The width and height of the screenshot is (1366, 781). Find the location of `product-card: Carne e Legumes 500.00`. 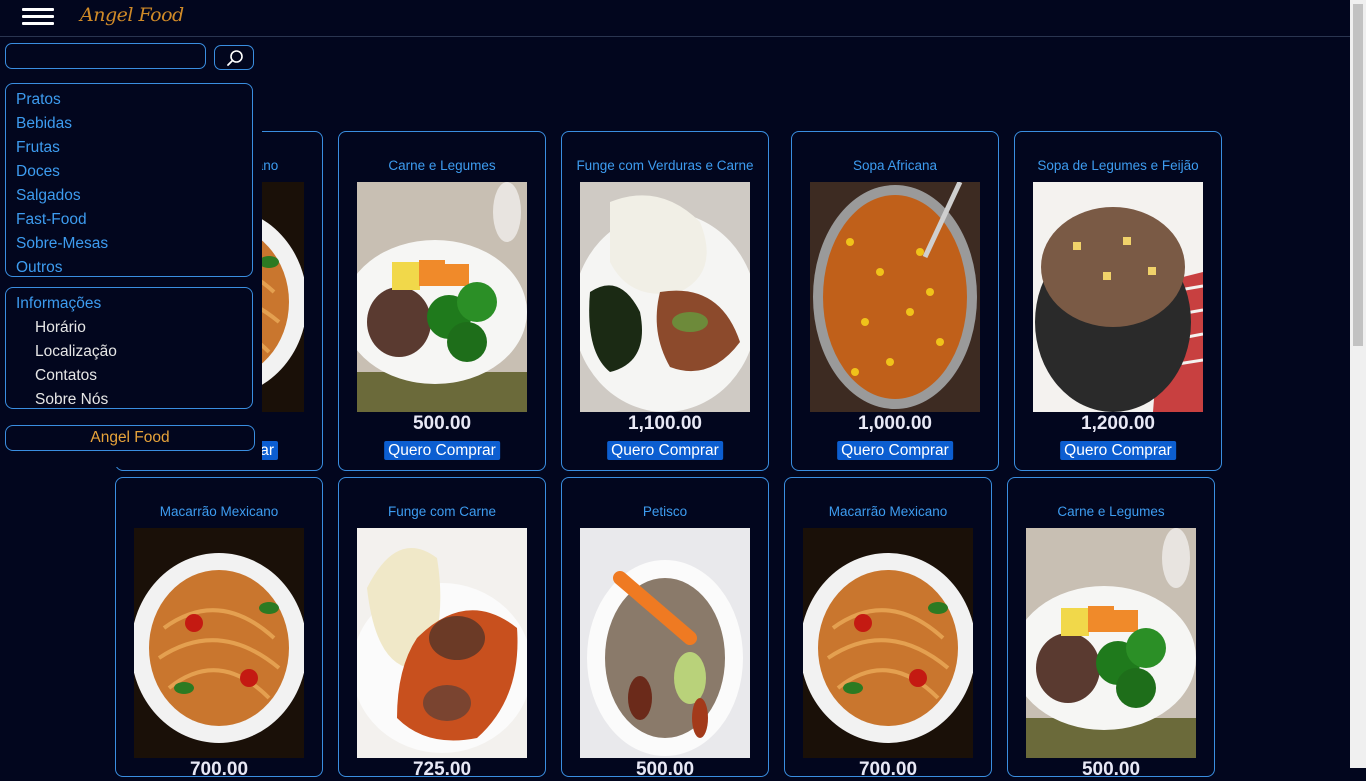

product-card: Carne e Legumes 500.00 is located at coordinates (1111, 628).